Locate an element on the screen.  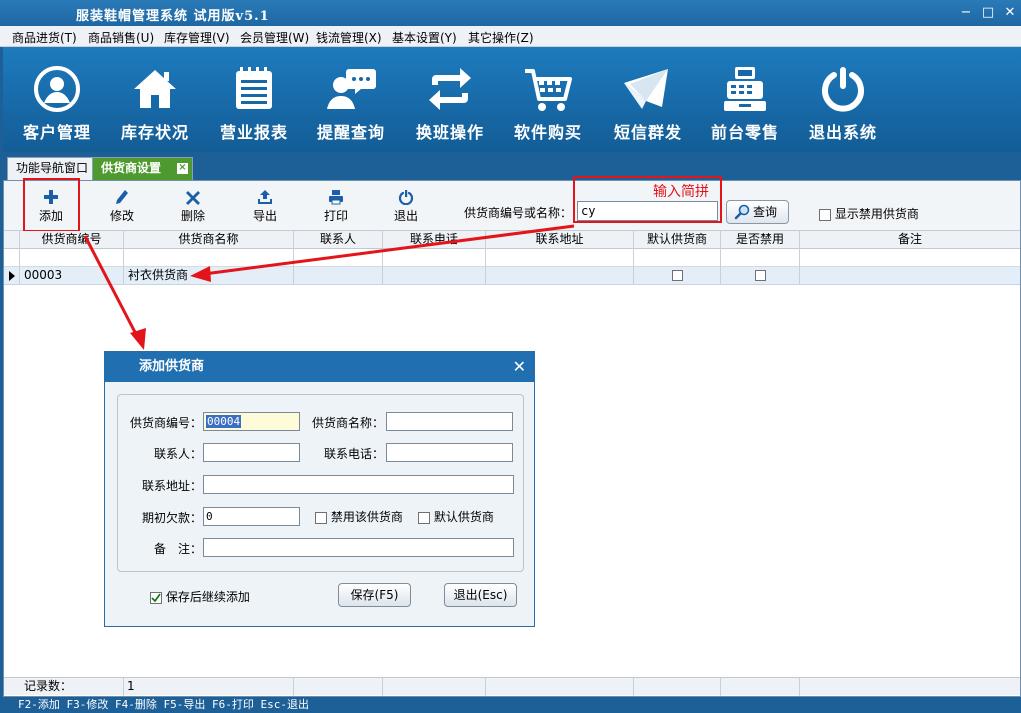
continue-add-label: 保存后继续添加 is located at coordinates (207, 597).